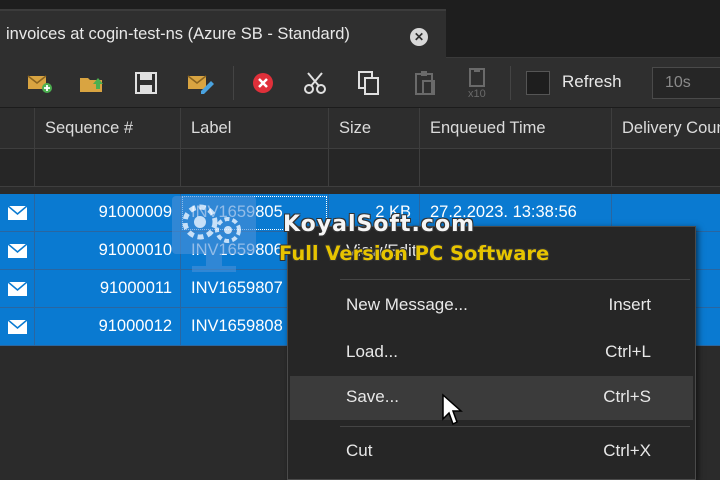  What do you see at coordinates (477, 93) in the screenshot?
I see `paste-x10-label: x10` at bounding box center [477, 93].